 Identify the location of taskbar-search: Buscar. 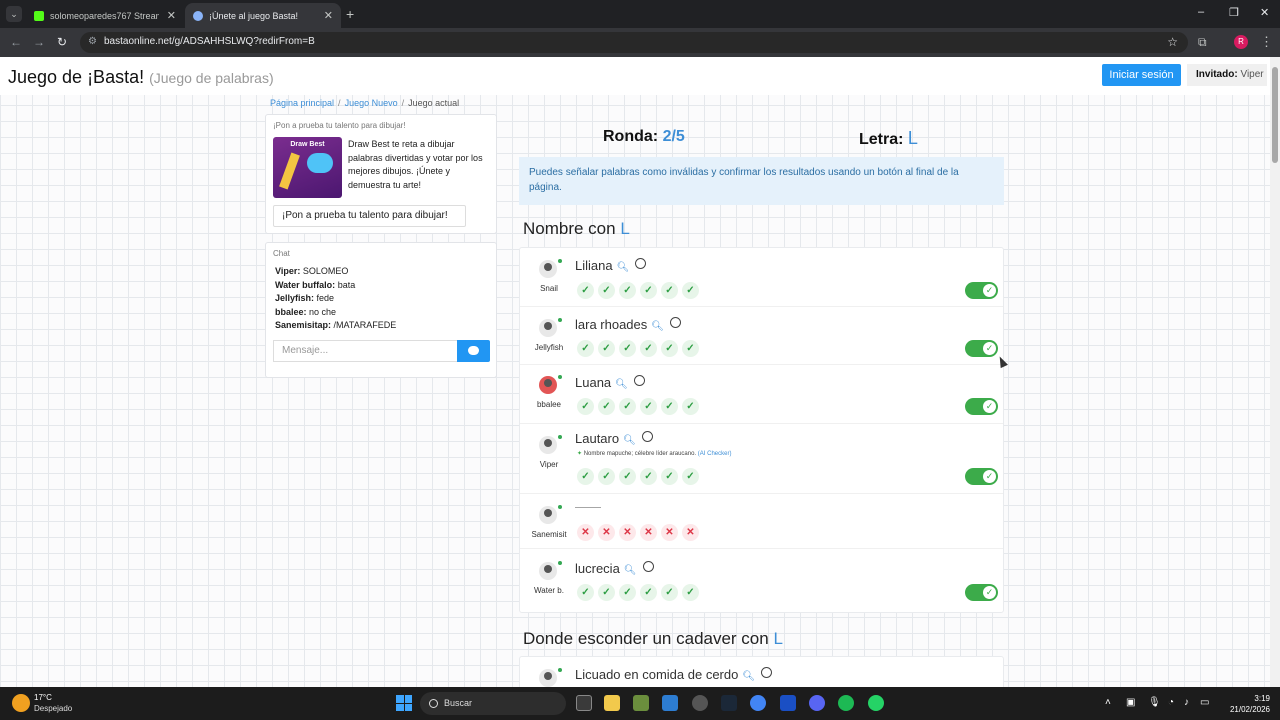
(493, 703).